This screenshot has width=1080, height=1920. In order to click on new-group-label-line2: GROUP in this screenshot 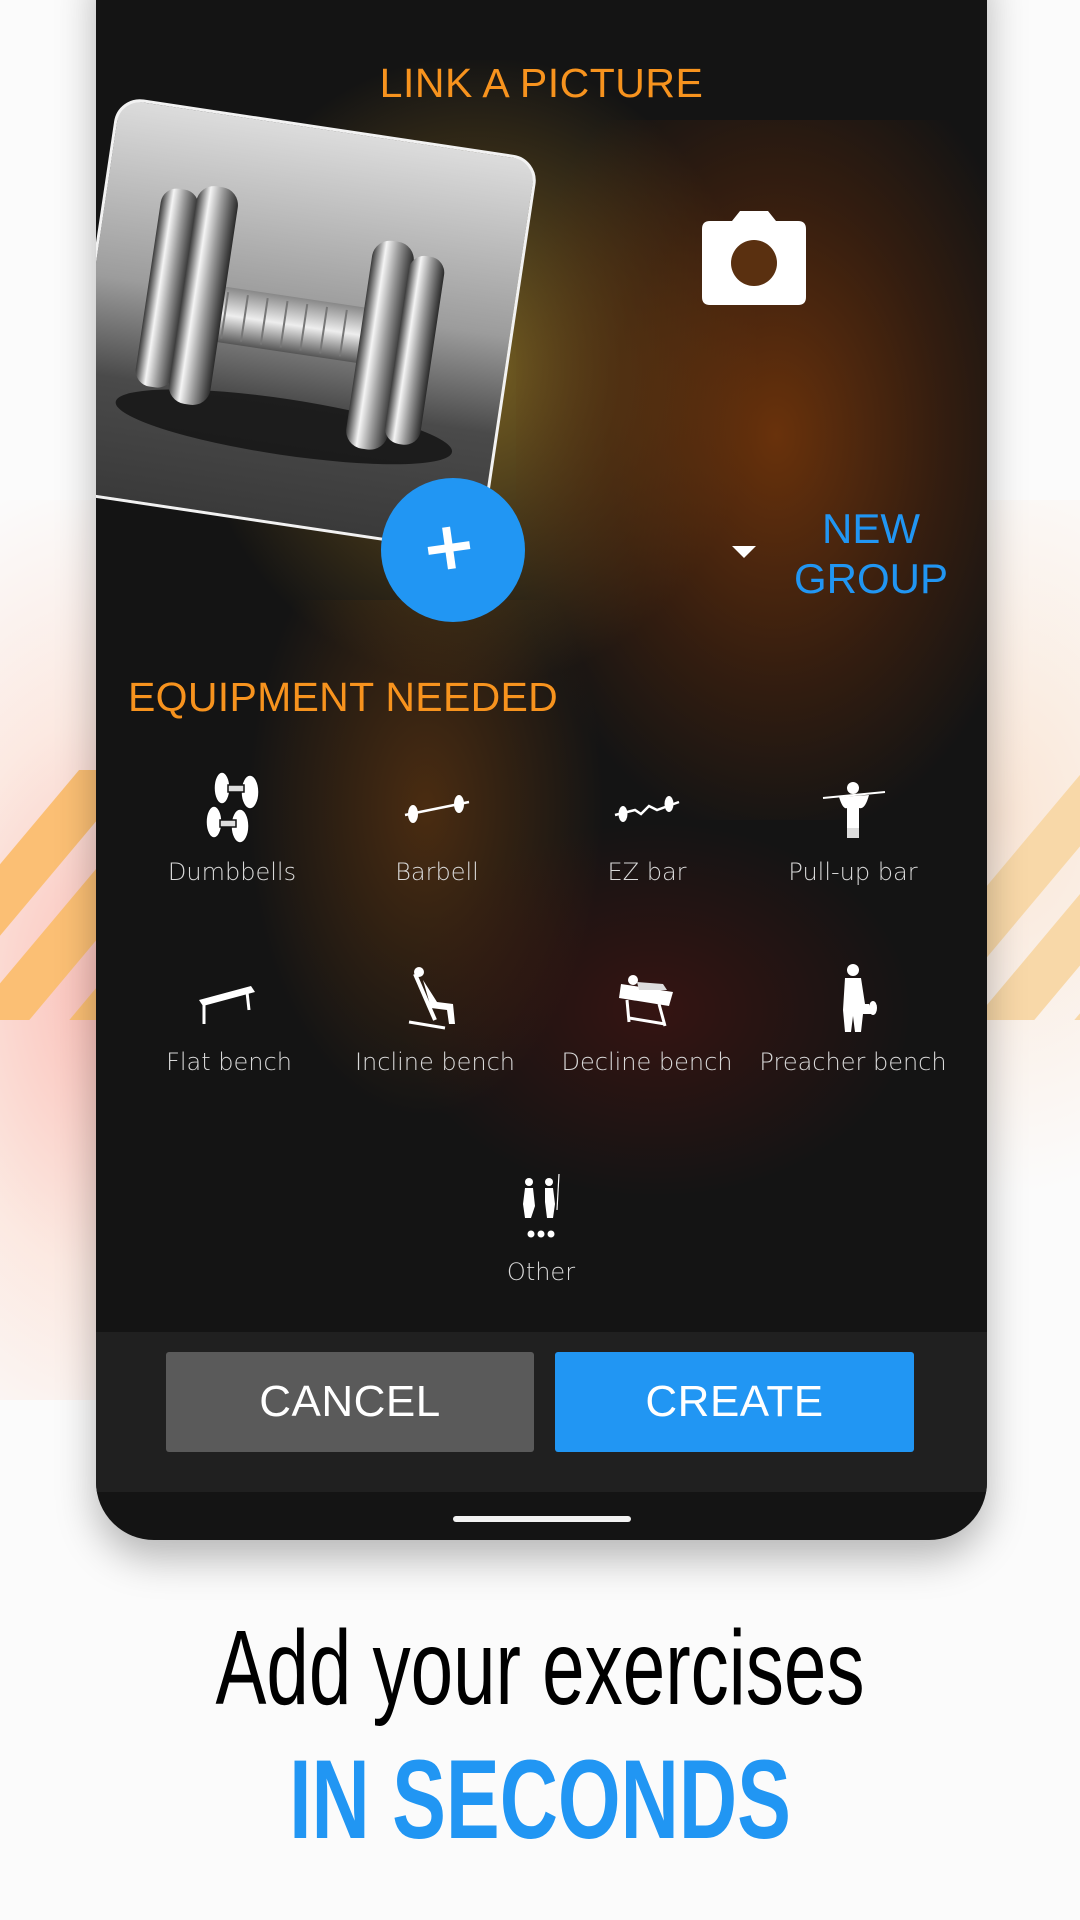, I will do `click(870, 578)`.